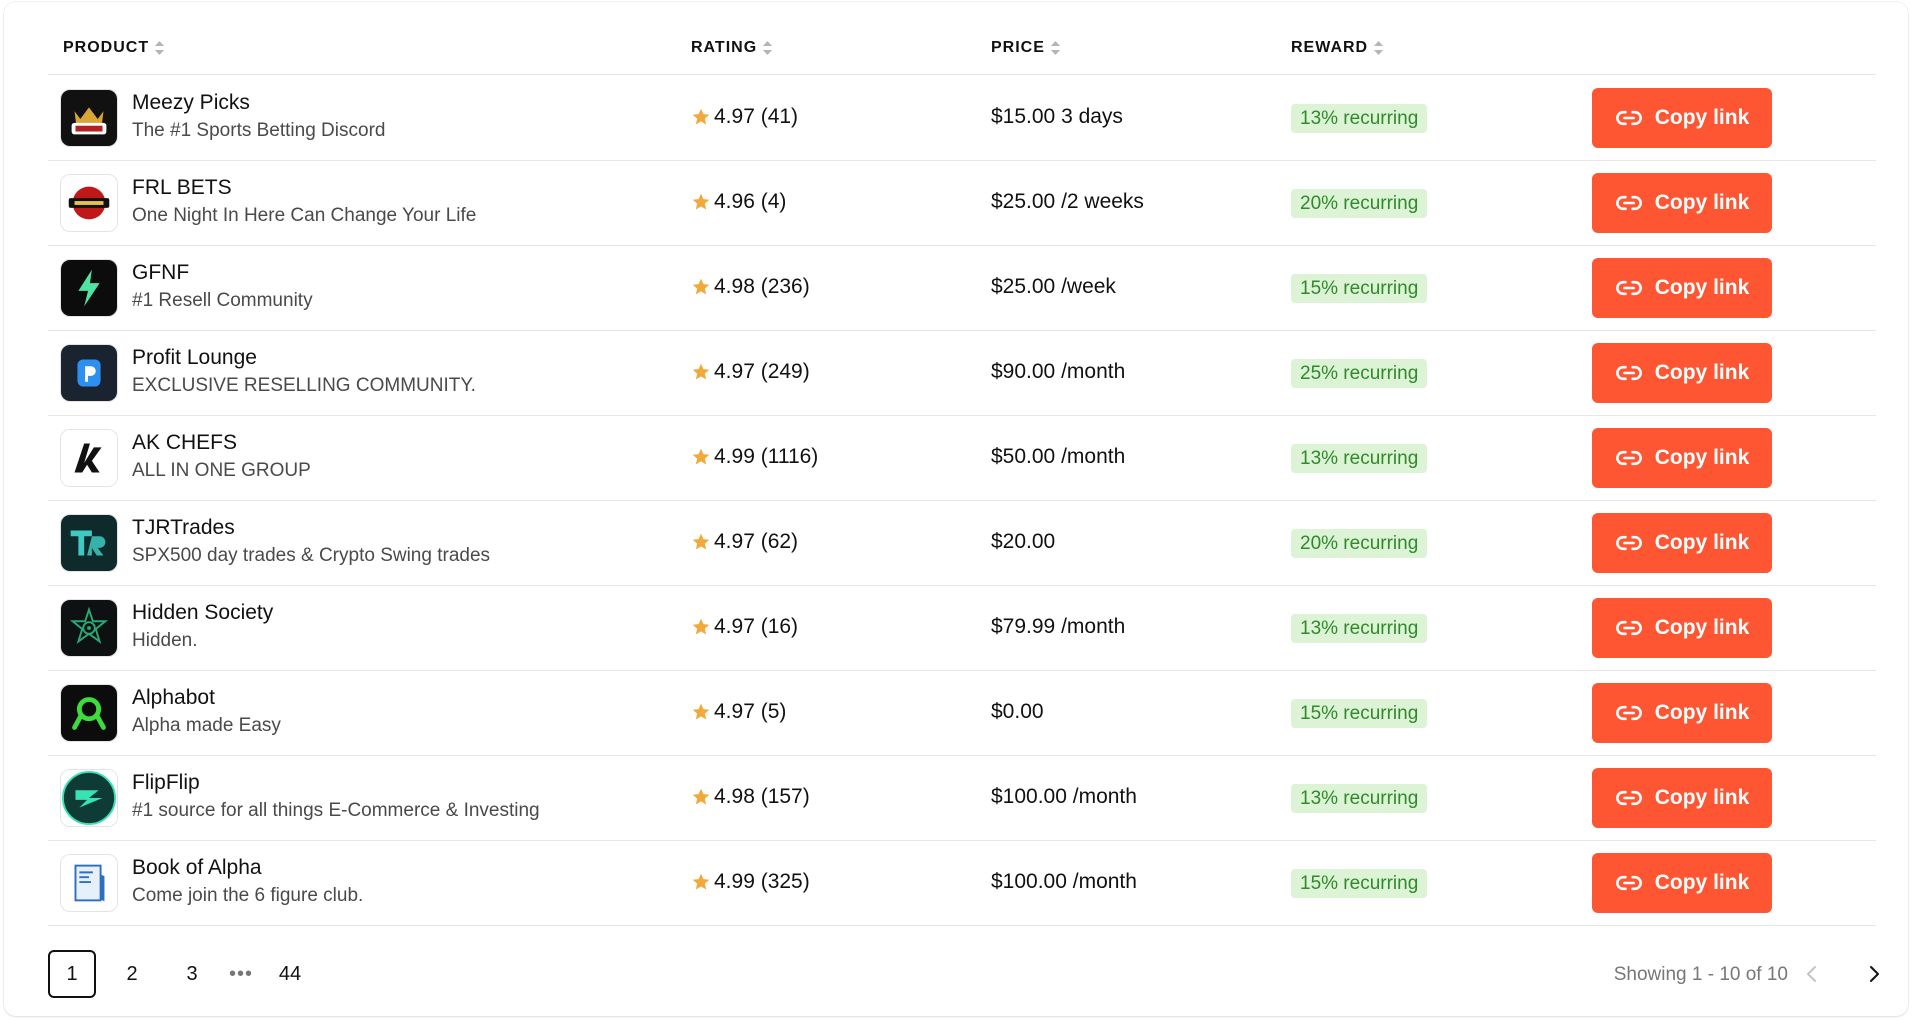 The width and height of the screenshot is (1916, 1025). I want to click on product-description: The #1 Sports Betting Discord, so click(259, 130).